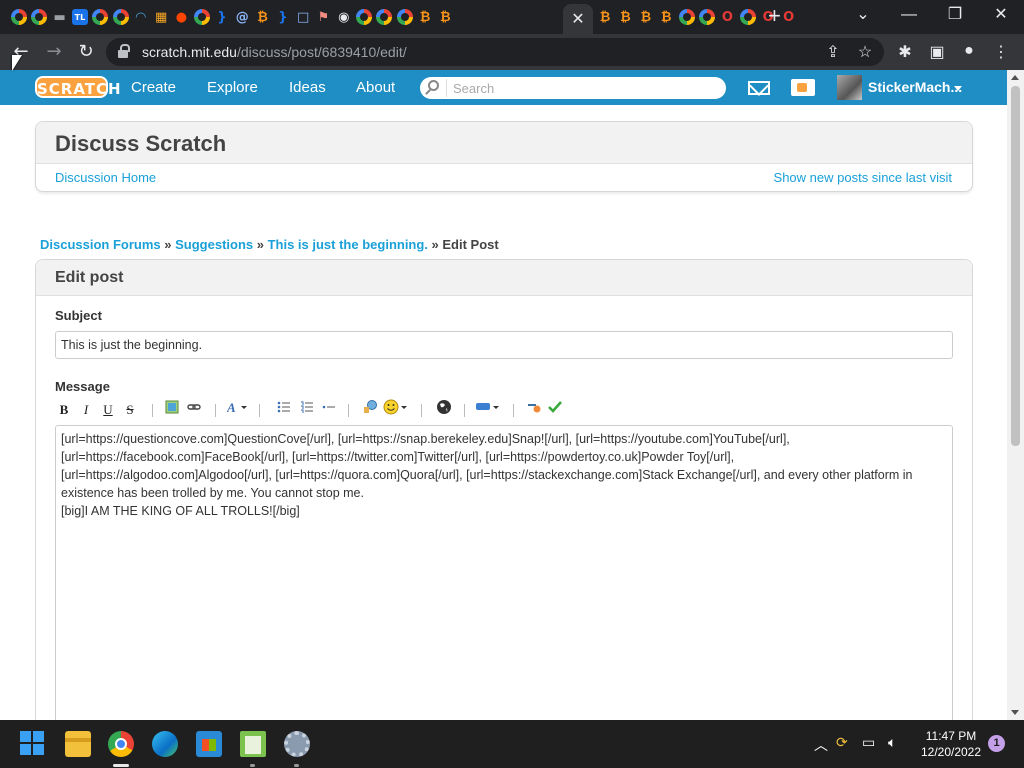  I want to click on avatar, so click(849, 87).